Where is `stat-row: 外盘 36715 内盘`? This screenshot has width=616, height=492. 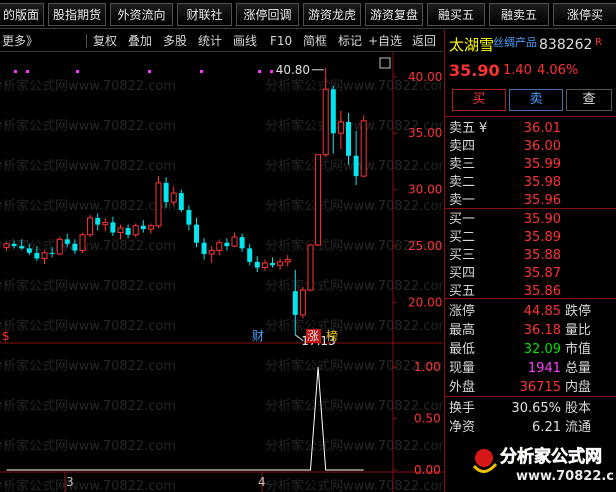
stat-row: 外盘 36715 内盘 is located at coordinates (530, 387).